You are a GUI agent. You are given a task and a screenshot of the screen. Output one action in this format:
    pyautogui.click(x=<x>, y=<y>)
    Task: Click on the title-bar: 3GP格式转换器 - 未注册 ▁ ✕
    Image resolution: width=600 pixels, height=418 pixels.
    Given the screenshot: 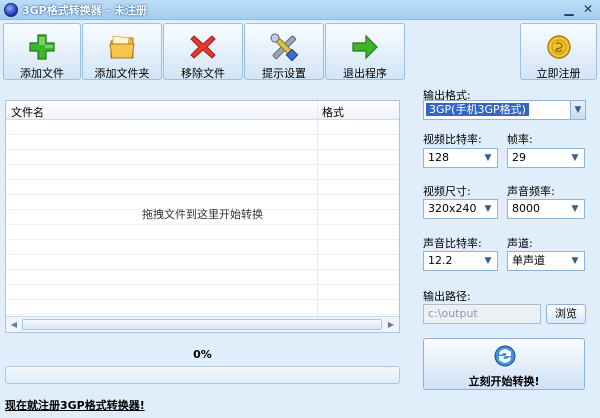 What is the action you would take?
    pyautogui.click(x=300, y=10)
    